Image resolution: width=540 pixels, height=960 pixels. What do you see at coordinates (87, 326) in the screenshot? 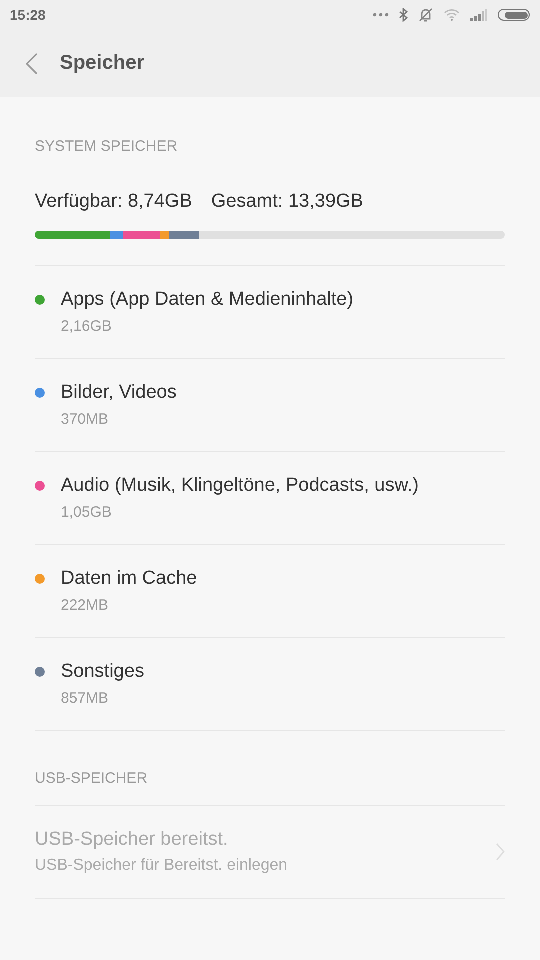
I see `category-size: 2,16GB` at bounding box center [87, 326].